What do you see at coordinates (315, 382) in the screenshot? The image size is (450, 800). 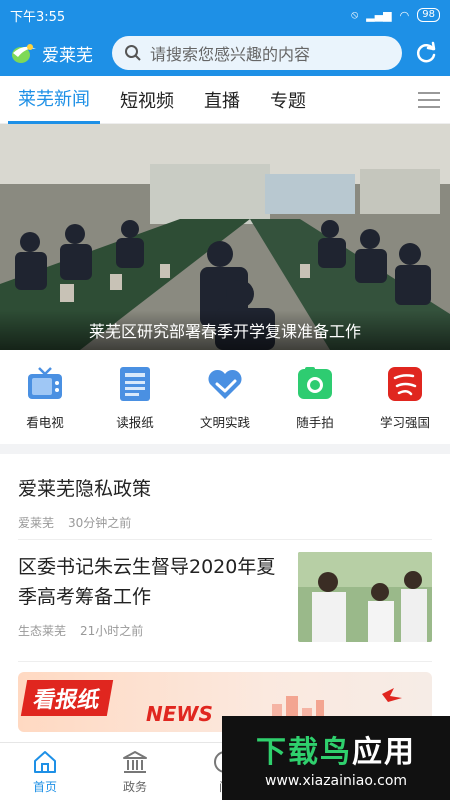 I see `camera-icon` at bounding box center [315, 382].